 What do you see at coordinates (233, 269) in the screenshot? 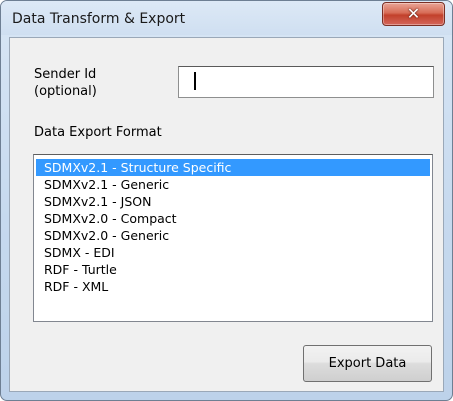
I see `list-item: RDF - Turtle` at bounding box center [233, 269].